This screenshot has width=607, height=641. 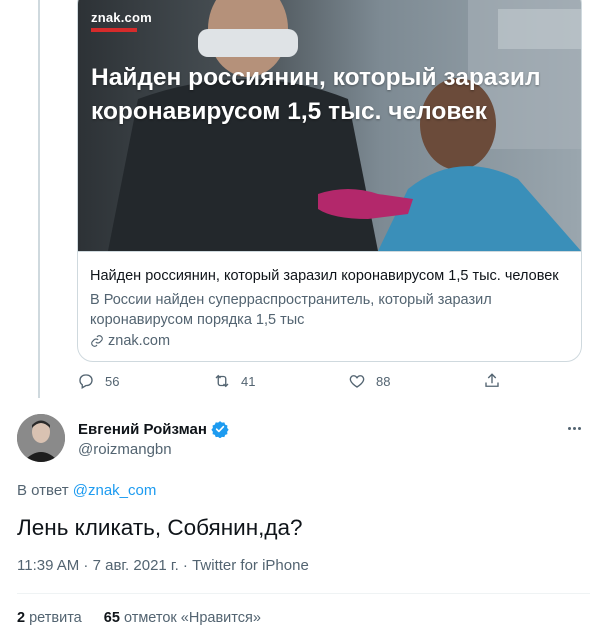 I want to click on reply-to-handle-link: @znak_com, so click(x=115, y=490).